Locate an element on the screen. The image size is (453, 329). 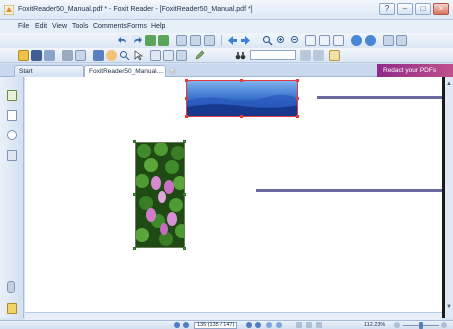
find-next-icon is located at coordinates (318, 55).